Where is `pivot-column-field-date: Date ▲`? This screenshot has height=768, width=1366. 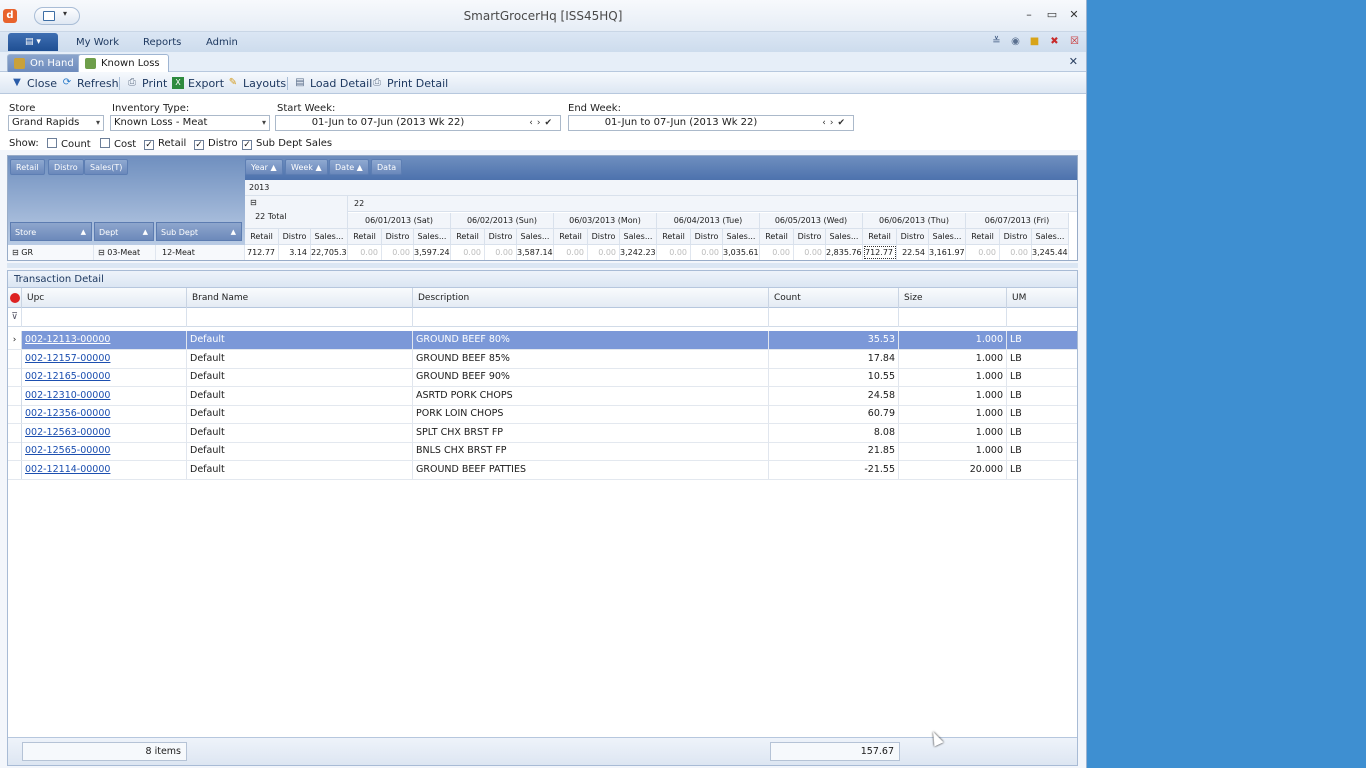 pivot-column-field-date: Date ▲ is located at coordinates (349, 167).